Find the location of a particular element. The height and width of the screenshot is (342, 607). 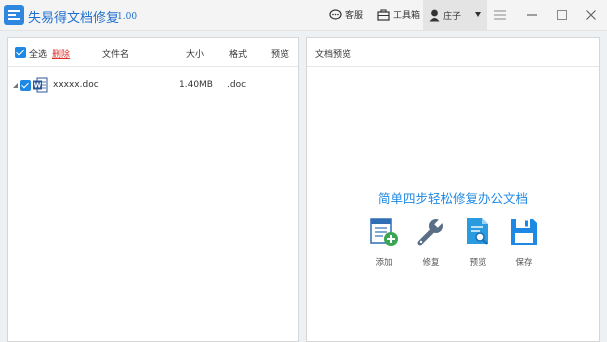

add-document-icon is located at coordinates (384, 232).